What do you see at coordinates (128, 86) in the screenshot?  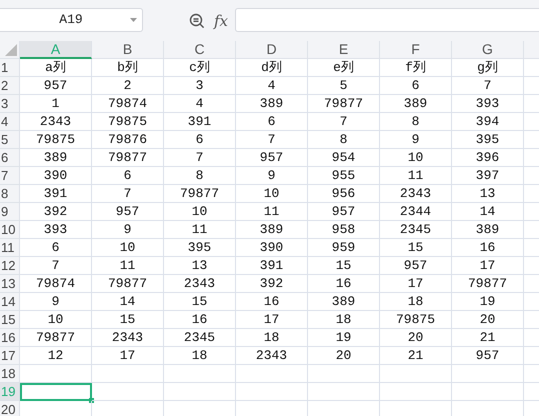 I see `table-cell: 2` at bounding box center [128, 86].